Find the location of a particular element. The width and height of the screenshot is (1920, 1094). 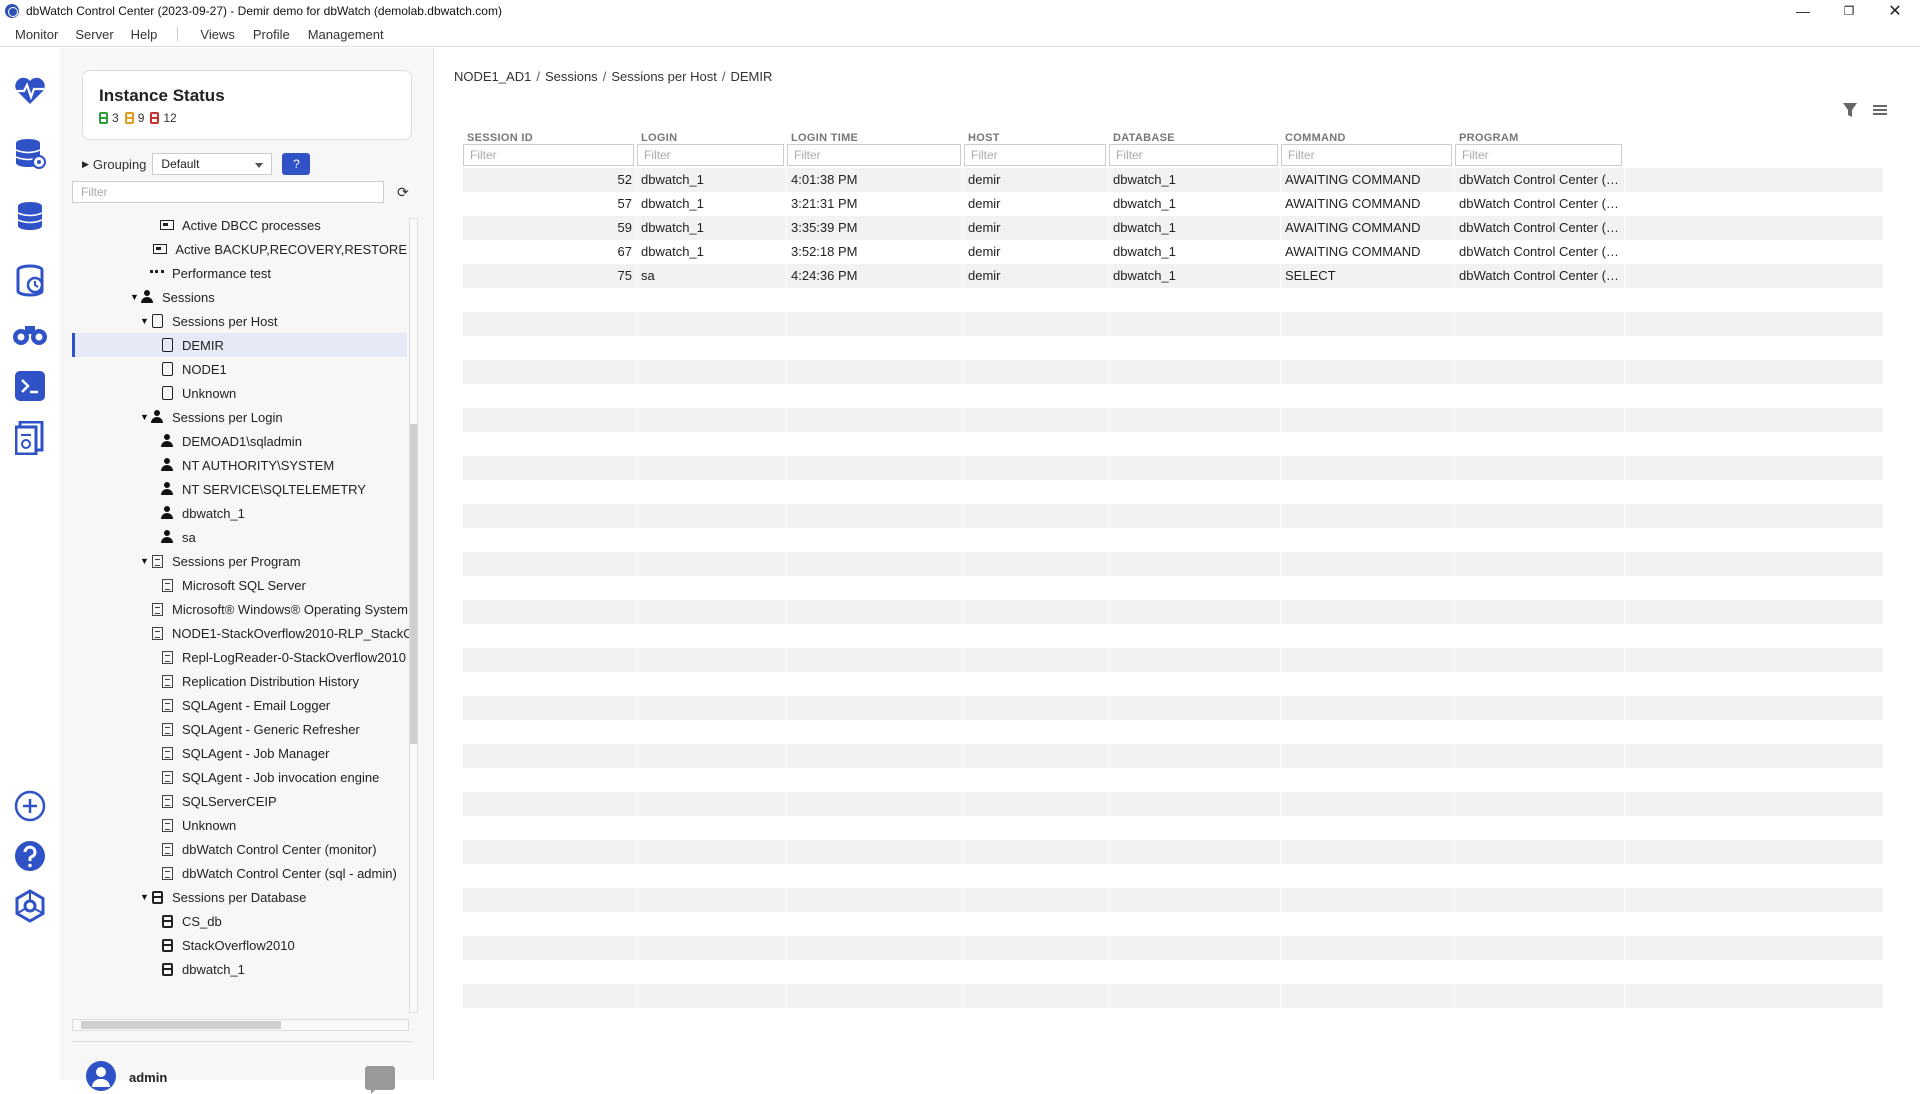

tree-item: CS_db is located at coordinates (239, 921).